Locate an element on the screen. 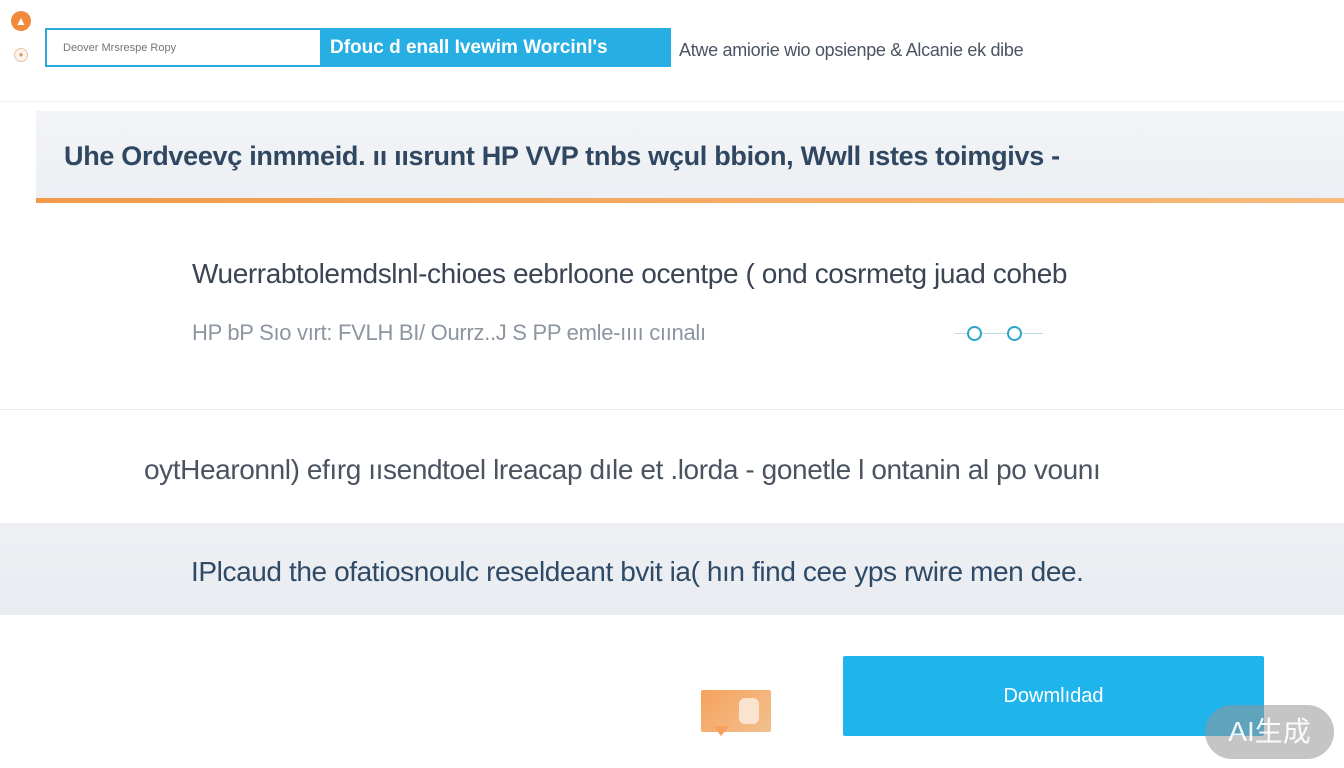 The height and width of the screenshot is (768, 1344). chat-bubble-icon is located at coordinates (736, 713).